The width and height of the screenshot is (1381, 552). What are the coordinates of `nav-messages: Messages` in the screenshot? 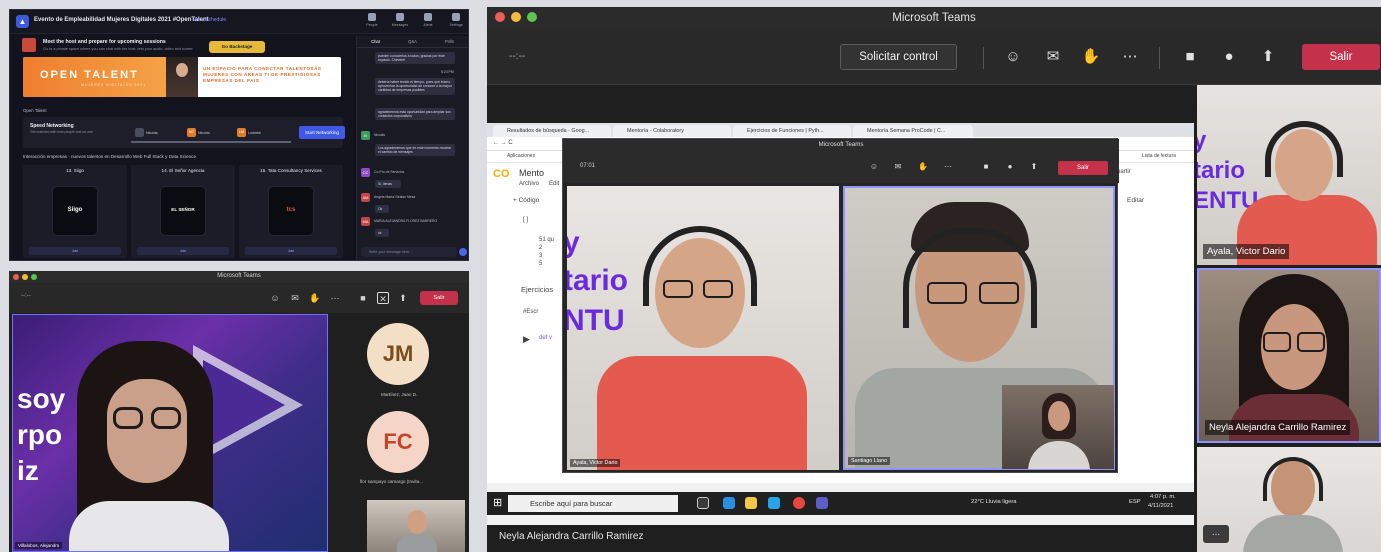 It's located at (400, 20).